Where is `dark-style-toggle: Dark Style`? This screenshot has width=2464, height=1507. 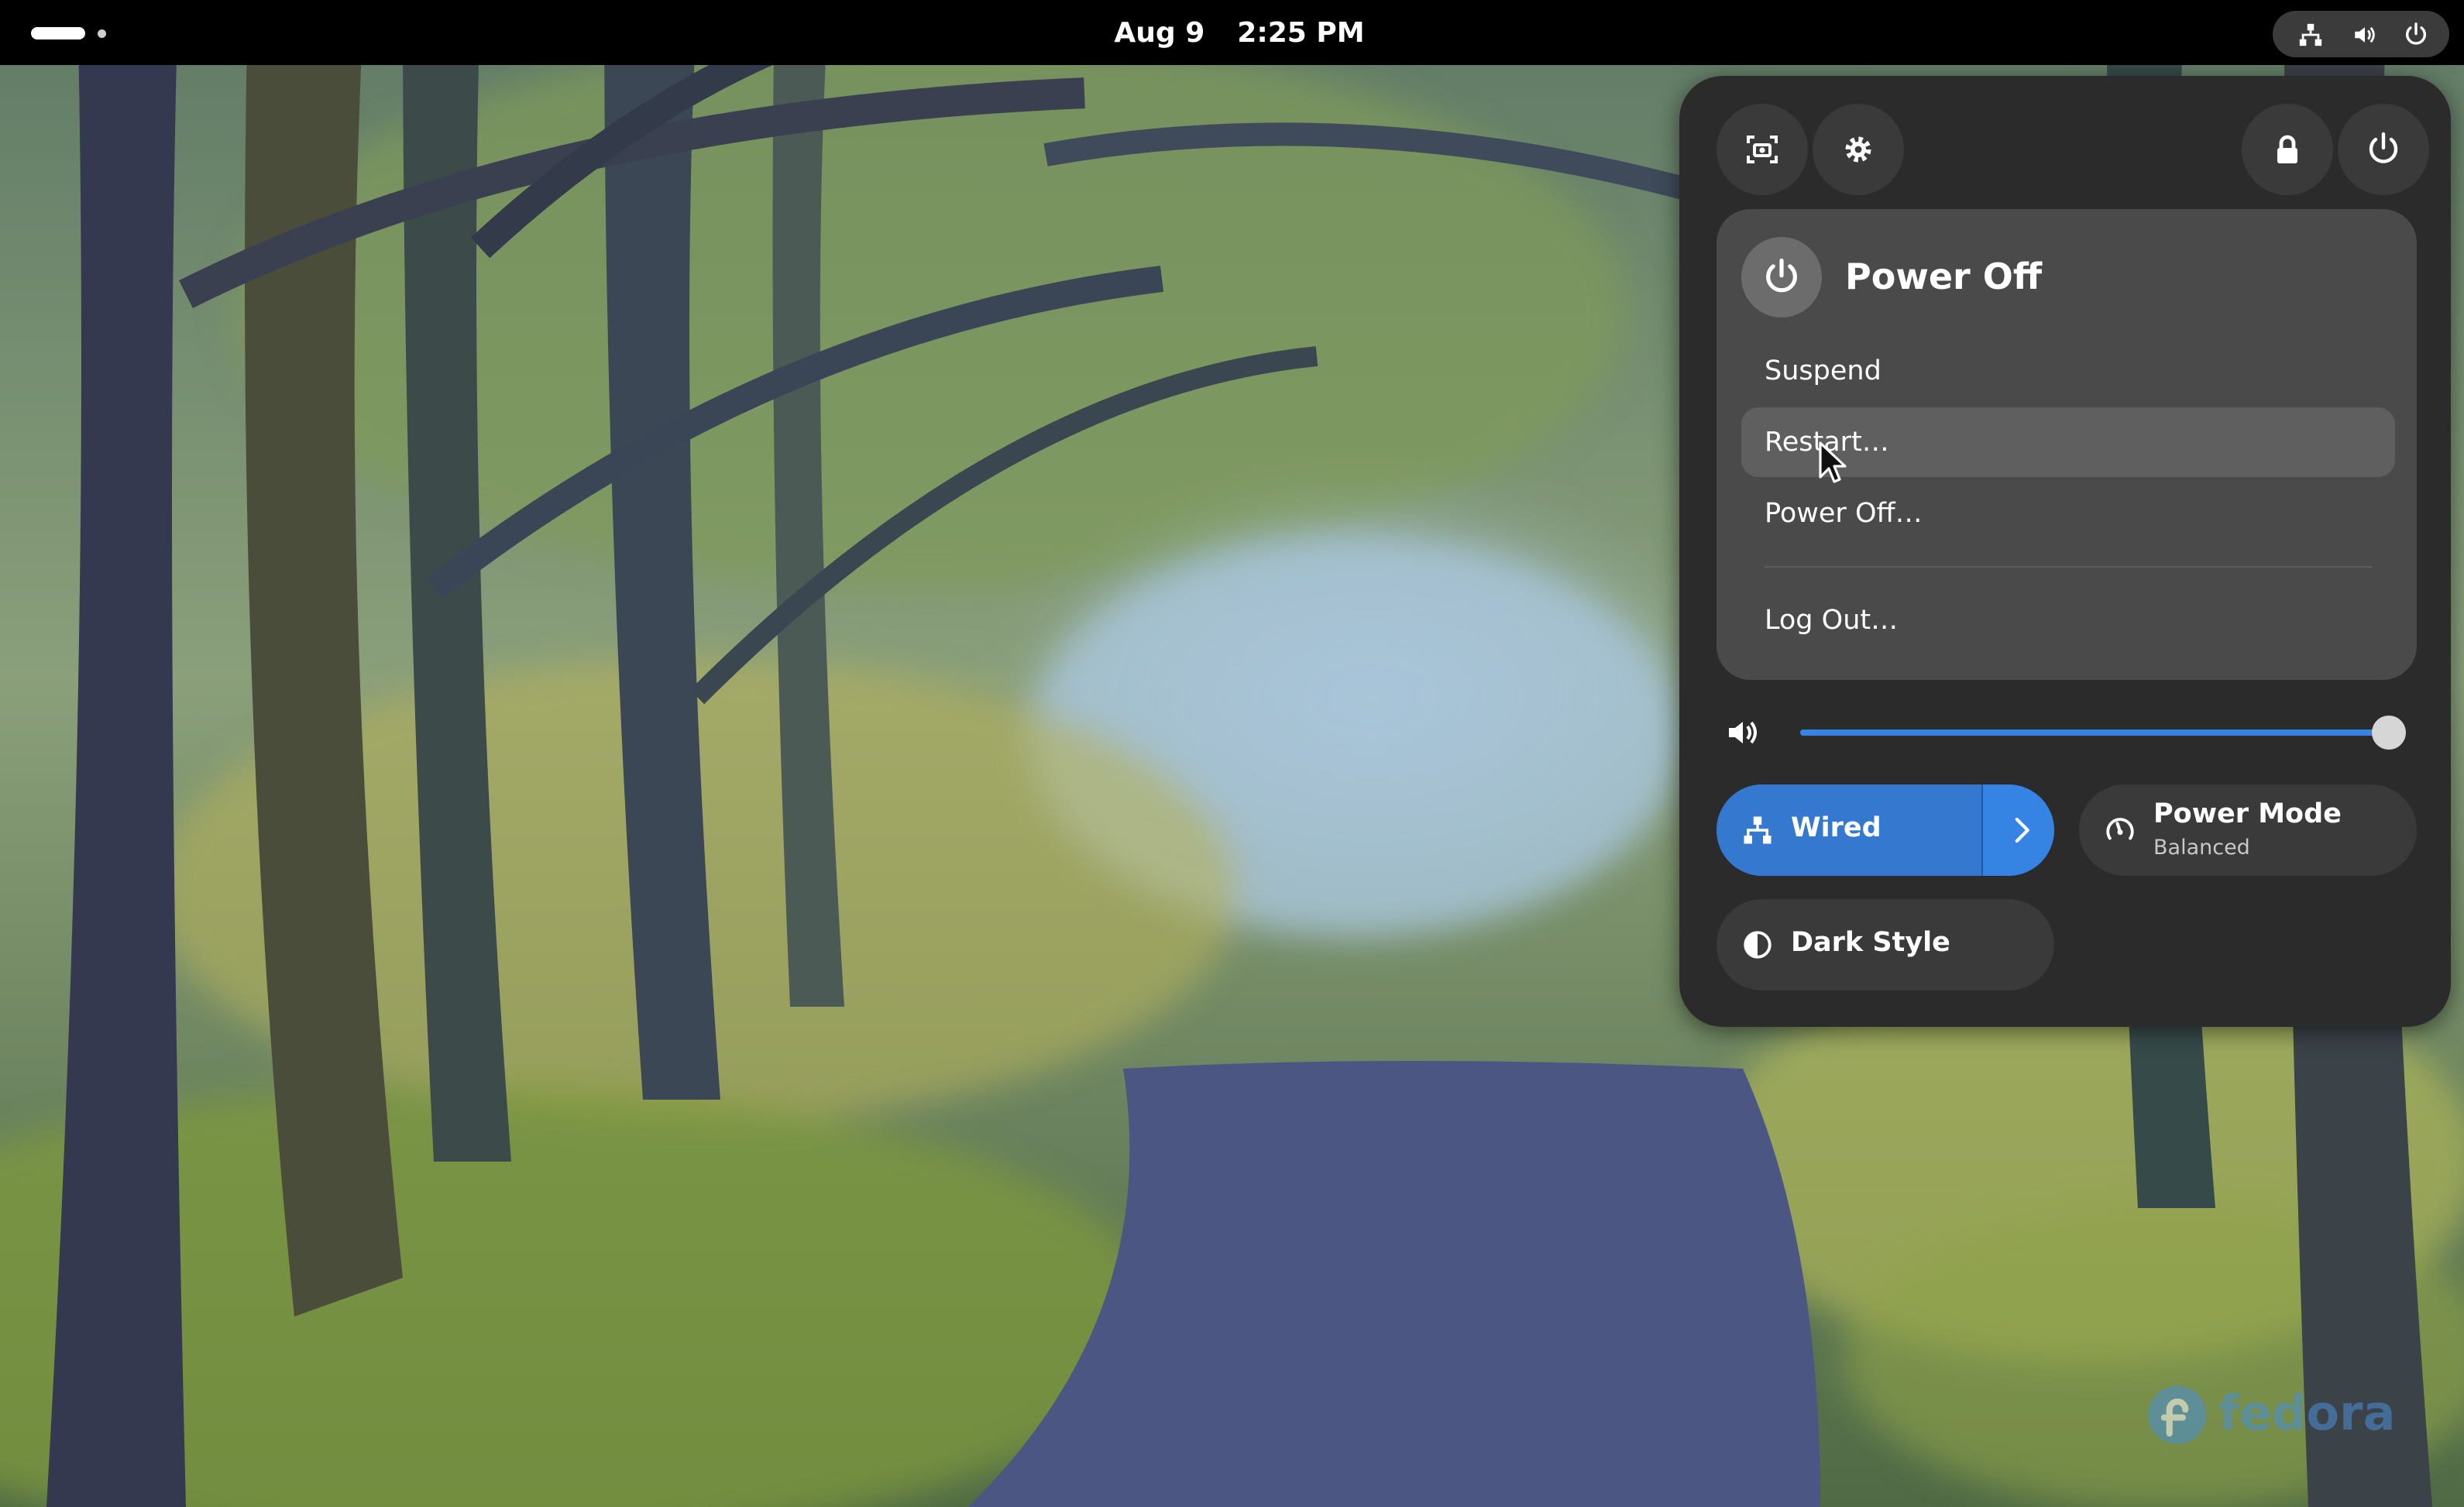 dark-style-toggle: Dark Style is located at coordinates (1885, 944).